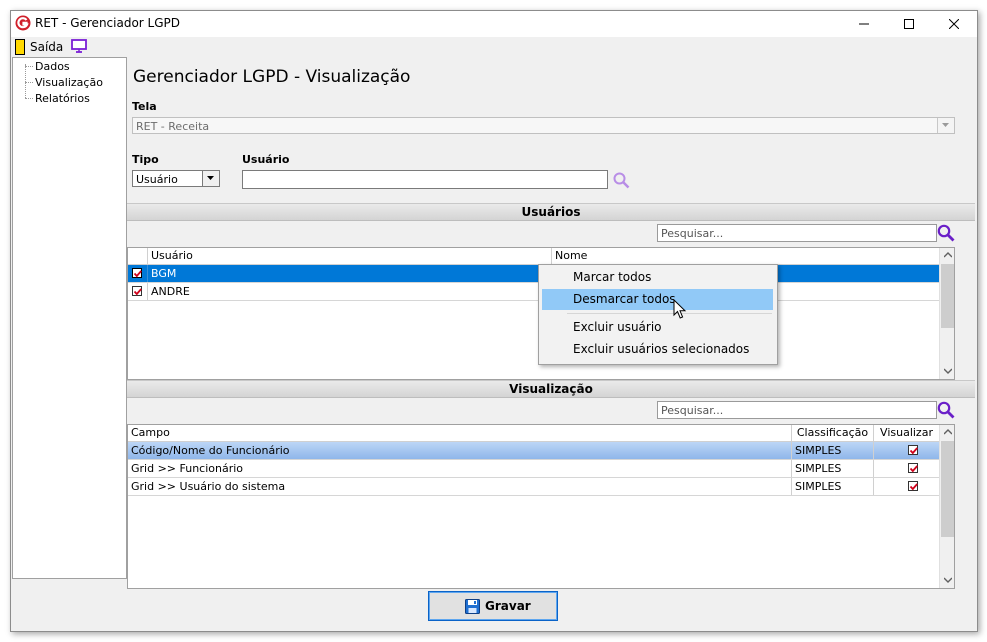 Image resolution: width=987 pixels, height=642 pixels. What do you see at coordinates (669, 313) in the screenshot?
I see `menu-separator` at bounding box center [669, 313].